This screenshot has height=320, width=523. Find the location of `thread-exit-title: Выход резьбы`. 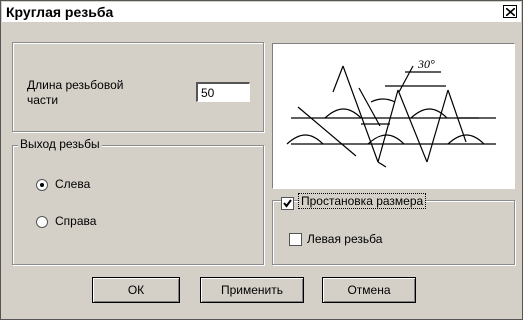

thread-exit-title: Выход резьбы is located at coordinates (60, 144).